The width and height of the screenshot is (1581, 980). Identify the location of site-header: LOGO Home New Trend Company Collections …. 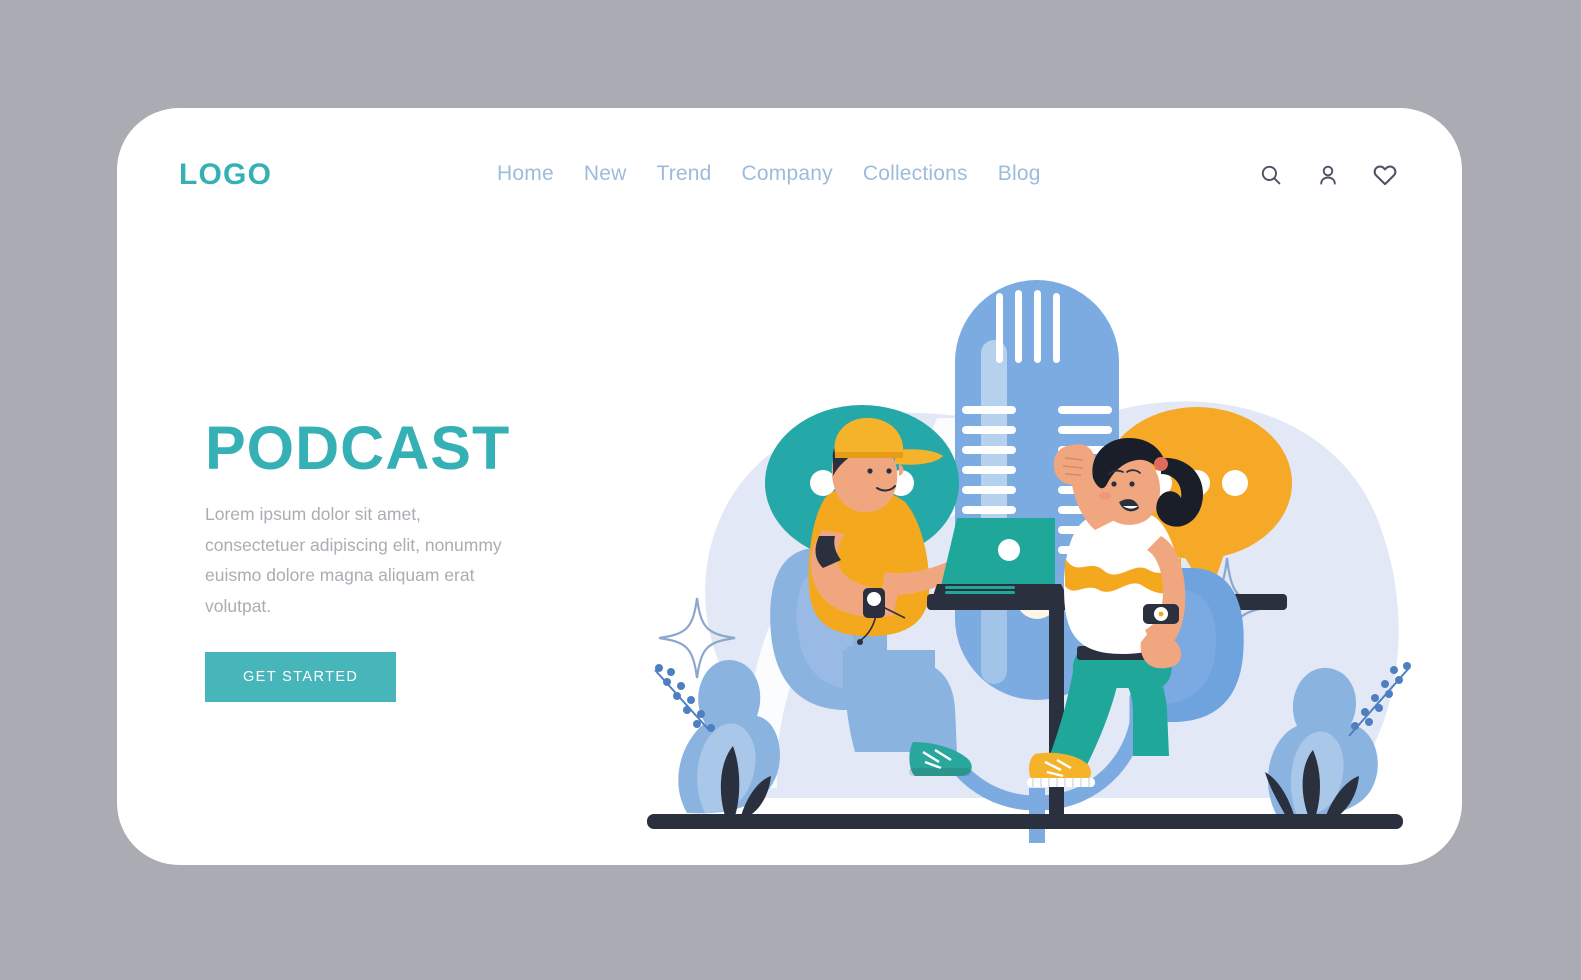
(789, 183).